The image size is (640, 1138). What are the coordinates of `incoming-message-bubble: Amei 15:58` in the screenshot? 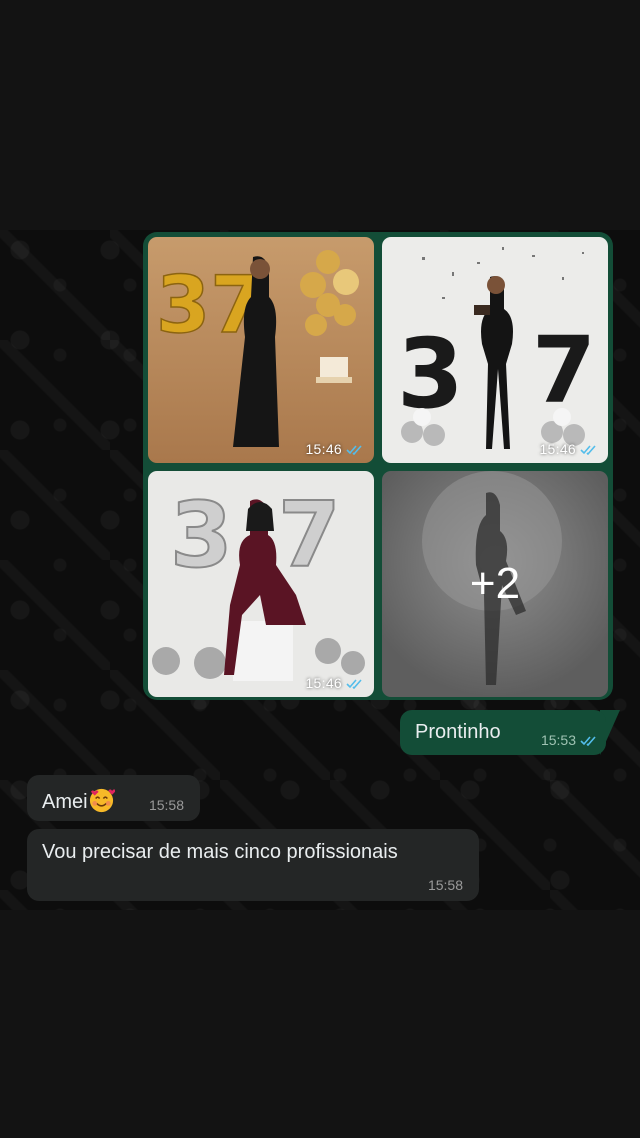 It's located at (113, 798).